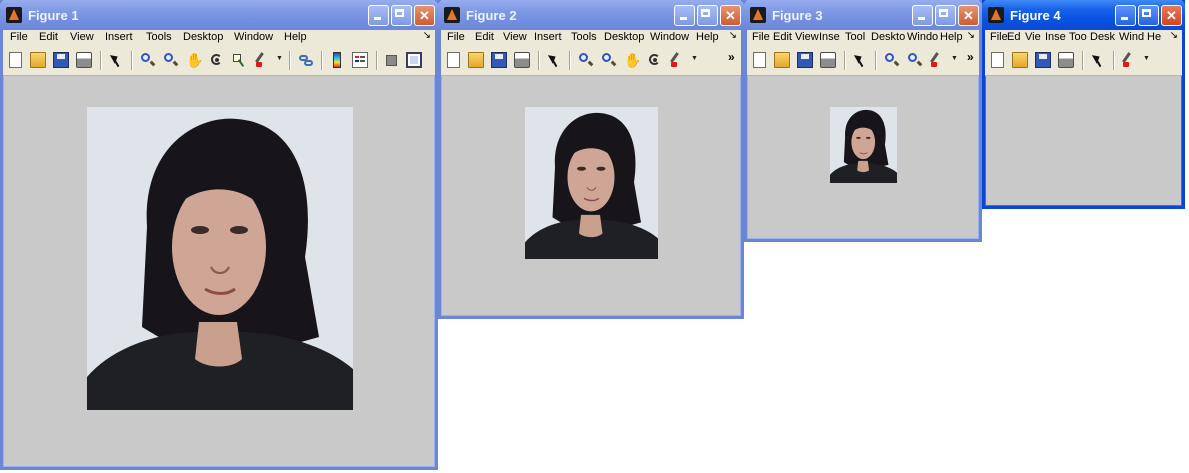 The height and width of the screenshot is (473, 1189). Describe the element at coordinates (1102, 37) in the screenshot. I see `menu-desktop: Desk` at that location.